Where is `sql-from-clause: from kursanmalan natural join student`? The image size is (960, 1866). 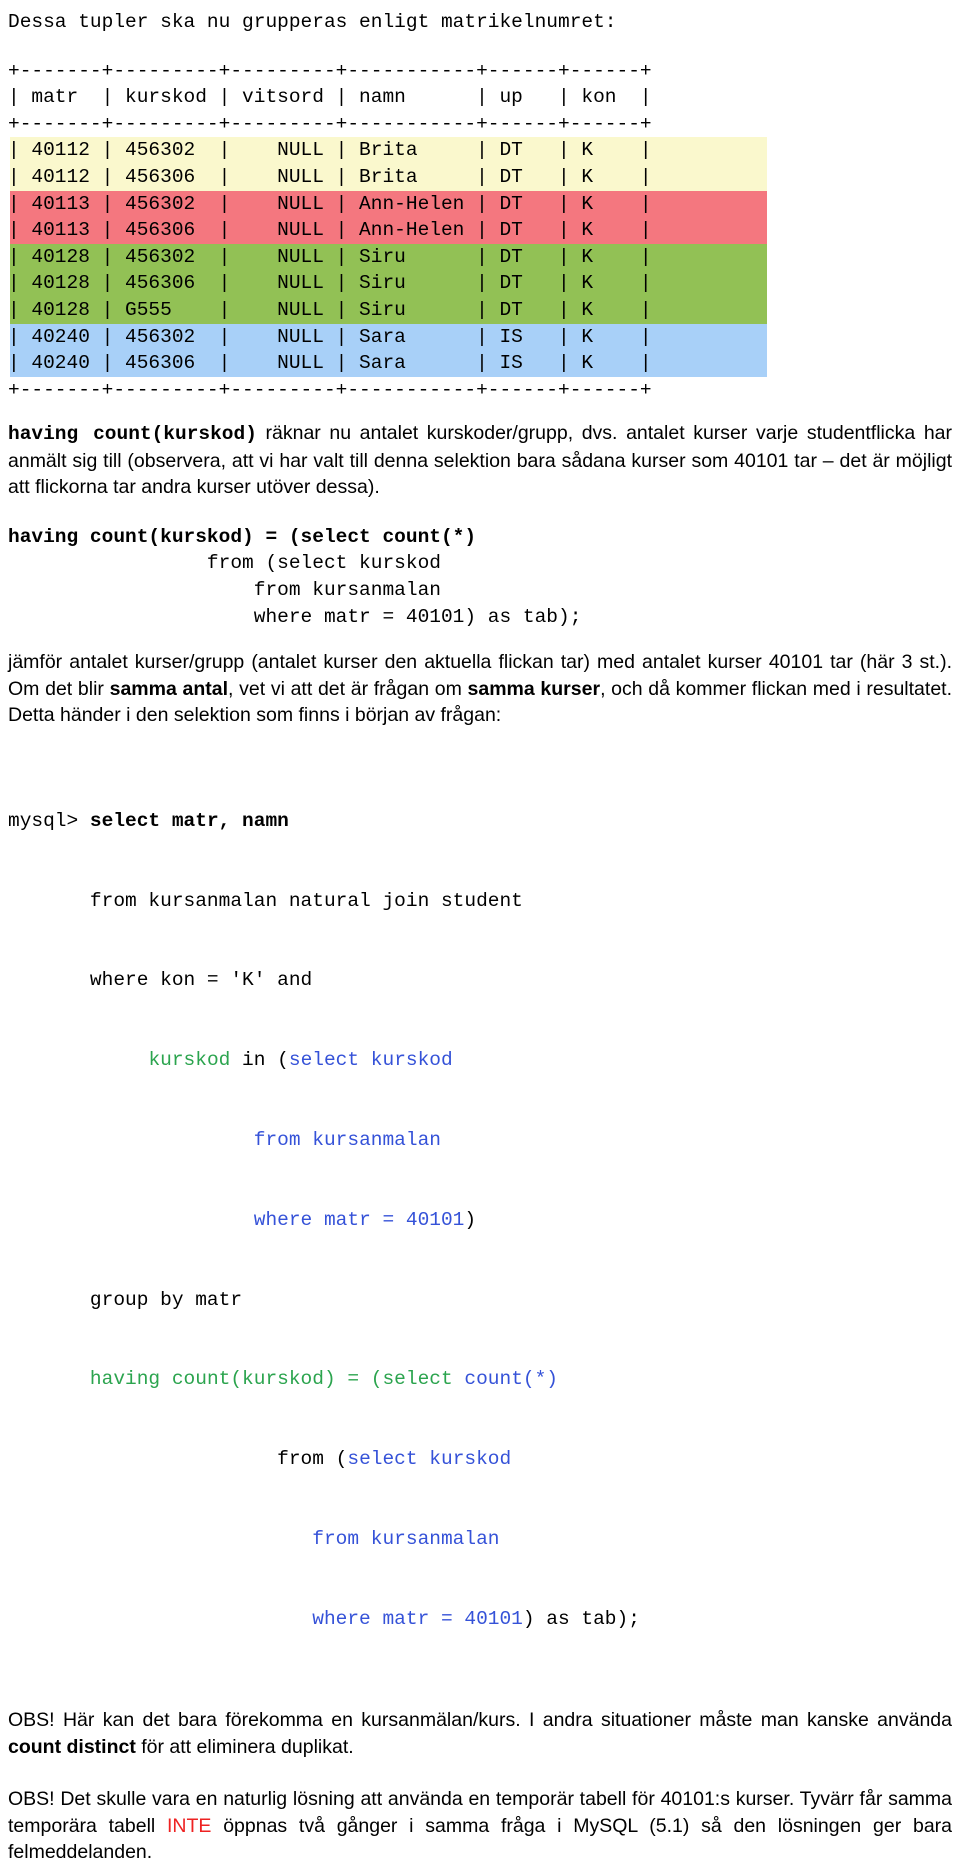 sql-from-clause: from kursanmalan natural join student is located at coordinates (265, 900).